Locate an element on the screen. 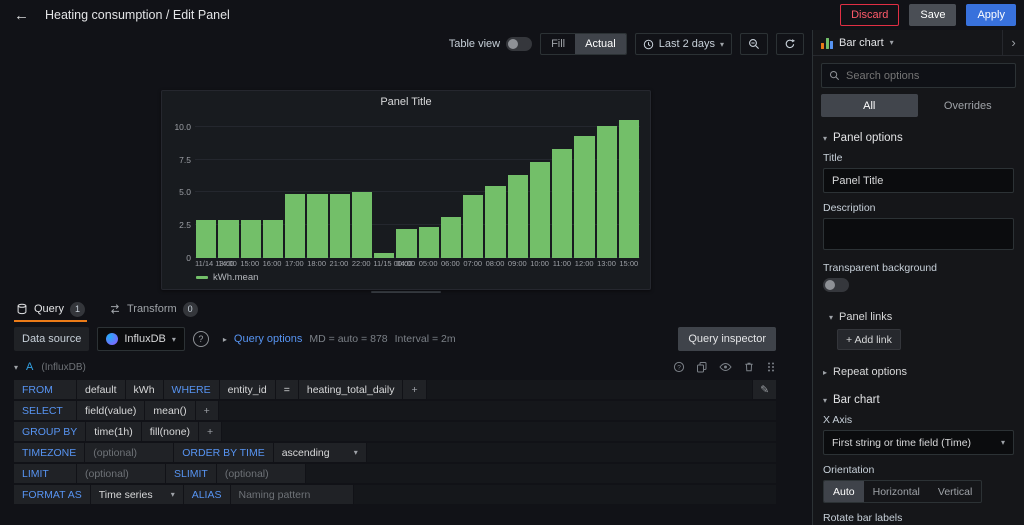  description-textarea is located at coordinates (918, 234).